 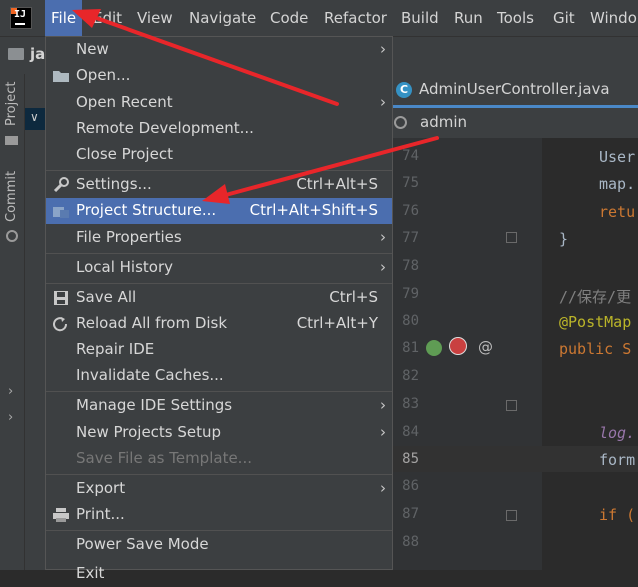 I want to click on project-folder-icon, so click(x=11, y=140).